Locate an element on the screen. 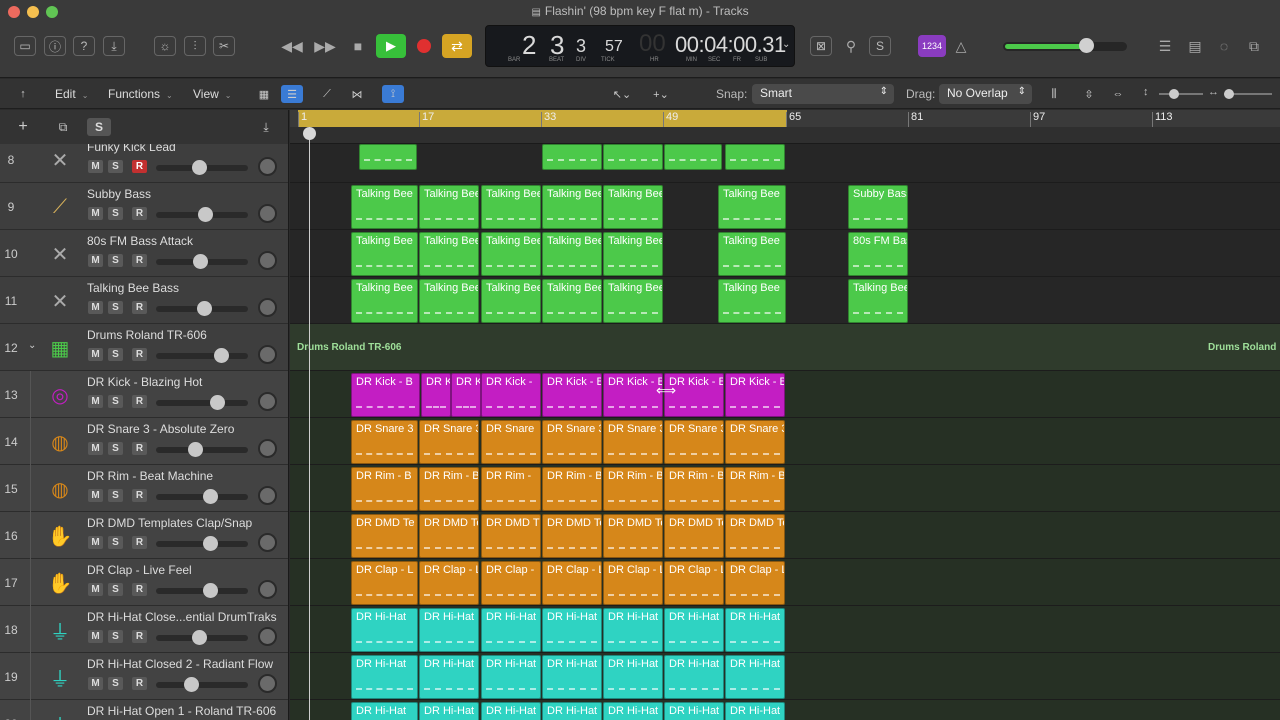 This screenshot has height=720, width=1280. region: DR Clap - Li is located at coordinates (449, 583).